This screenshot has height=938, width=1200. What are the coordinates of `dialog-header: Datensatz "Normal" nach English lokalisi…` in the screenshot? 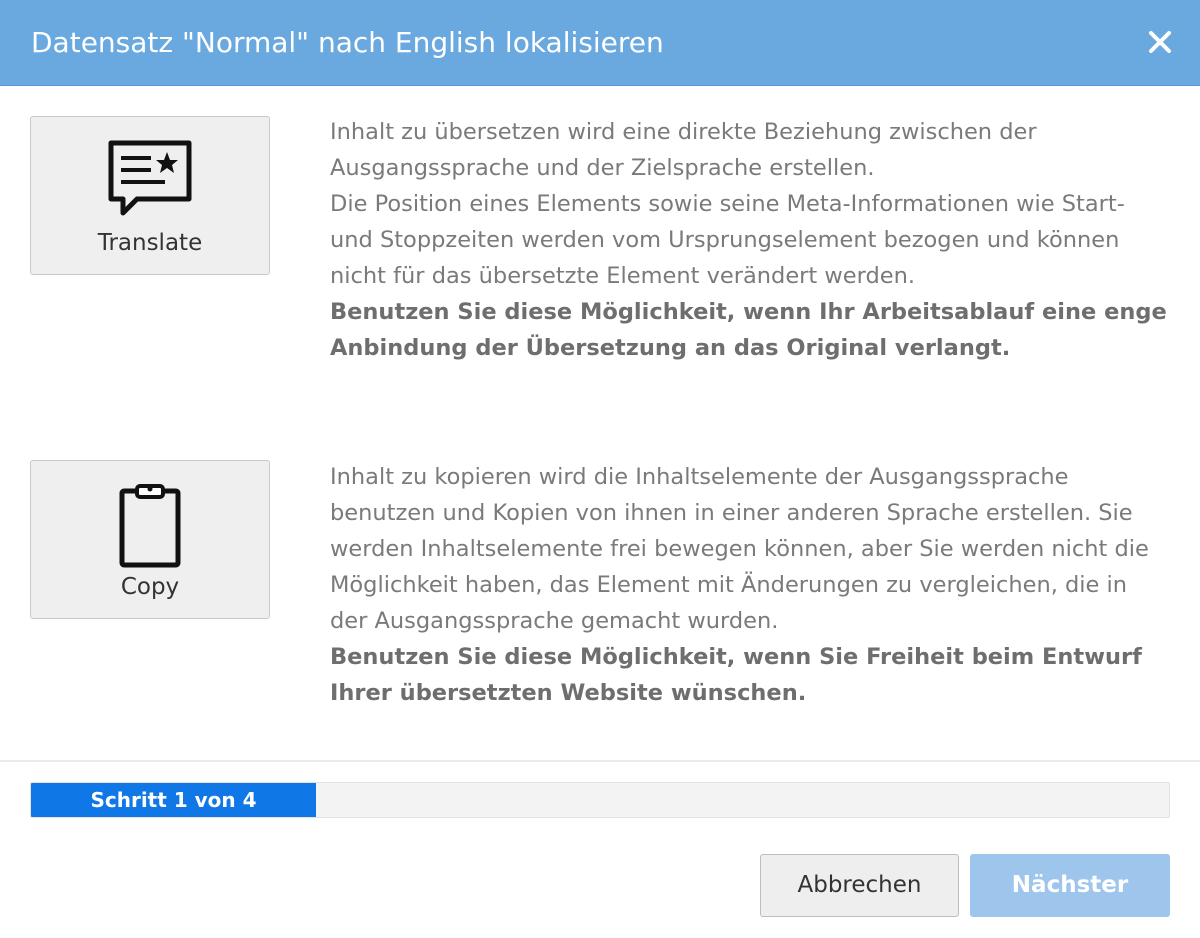 It's located at (600, 43).